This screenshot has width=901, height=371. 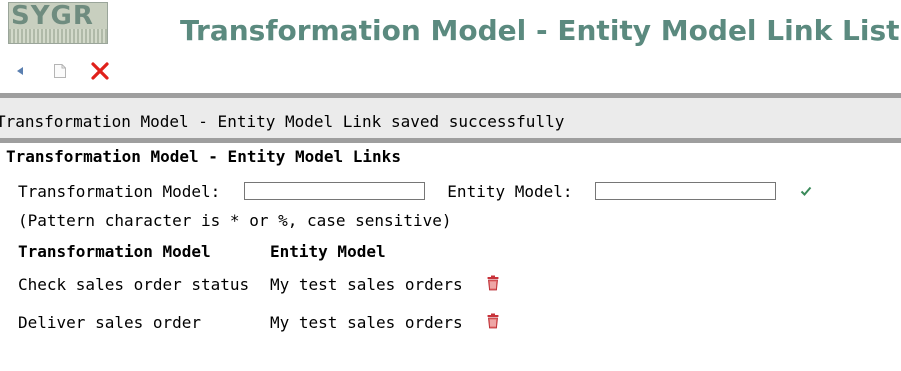 What do you see at coordinates (119, 191) in the screenshot?
I see `transformation-model-filter-label: Transformation Model:` at bounding box center [119, 191].